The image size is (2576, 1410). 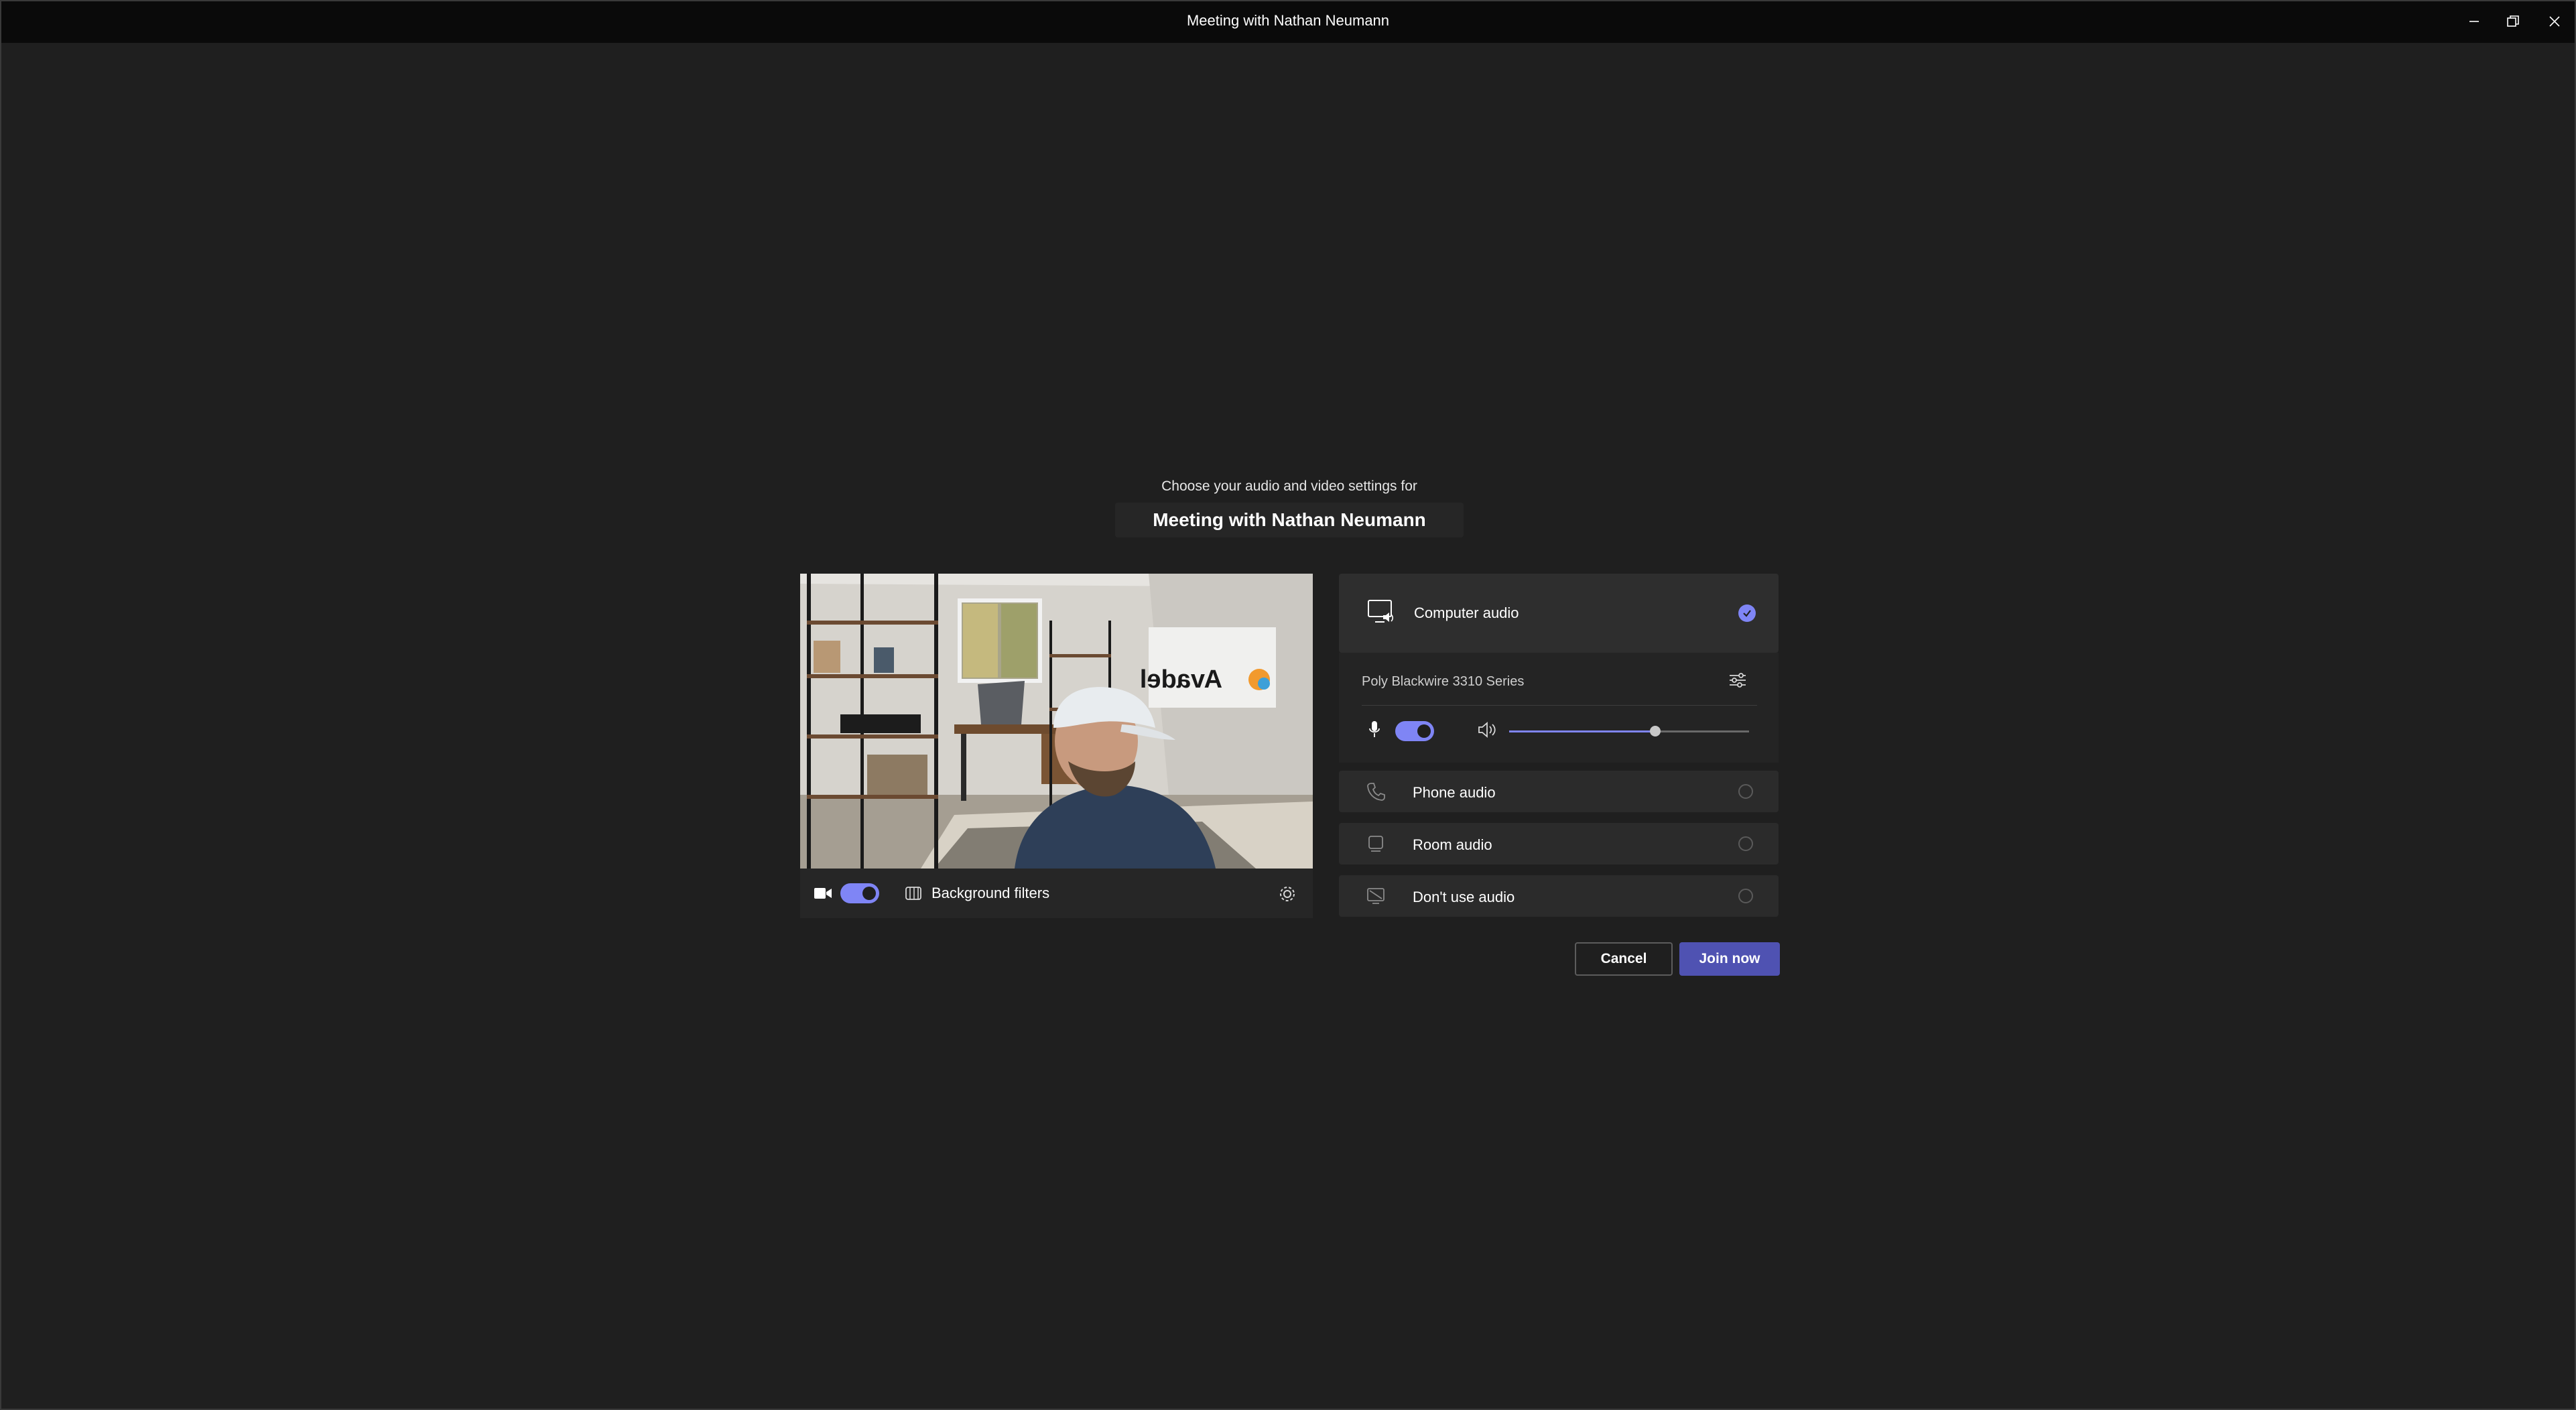 I want to click on device-settings-gear-icon, so click(x=1287, y=894).